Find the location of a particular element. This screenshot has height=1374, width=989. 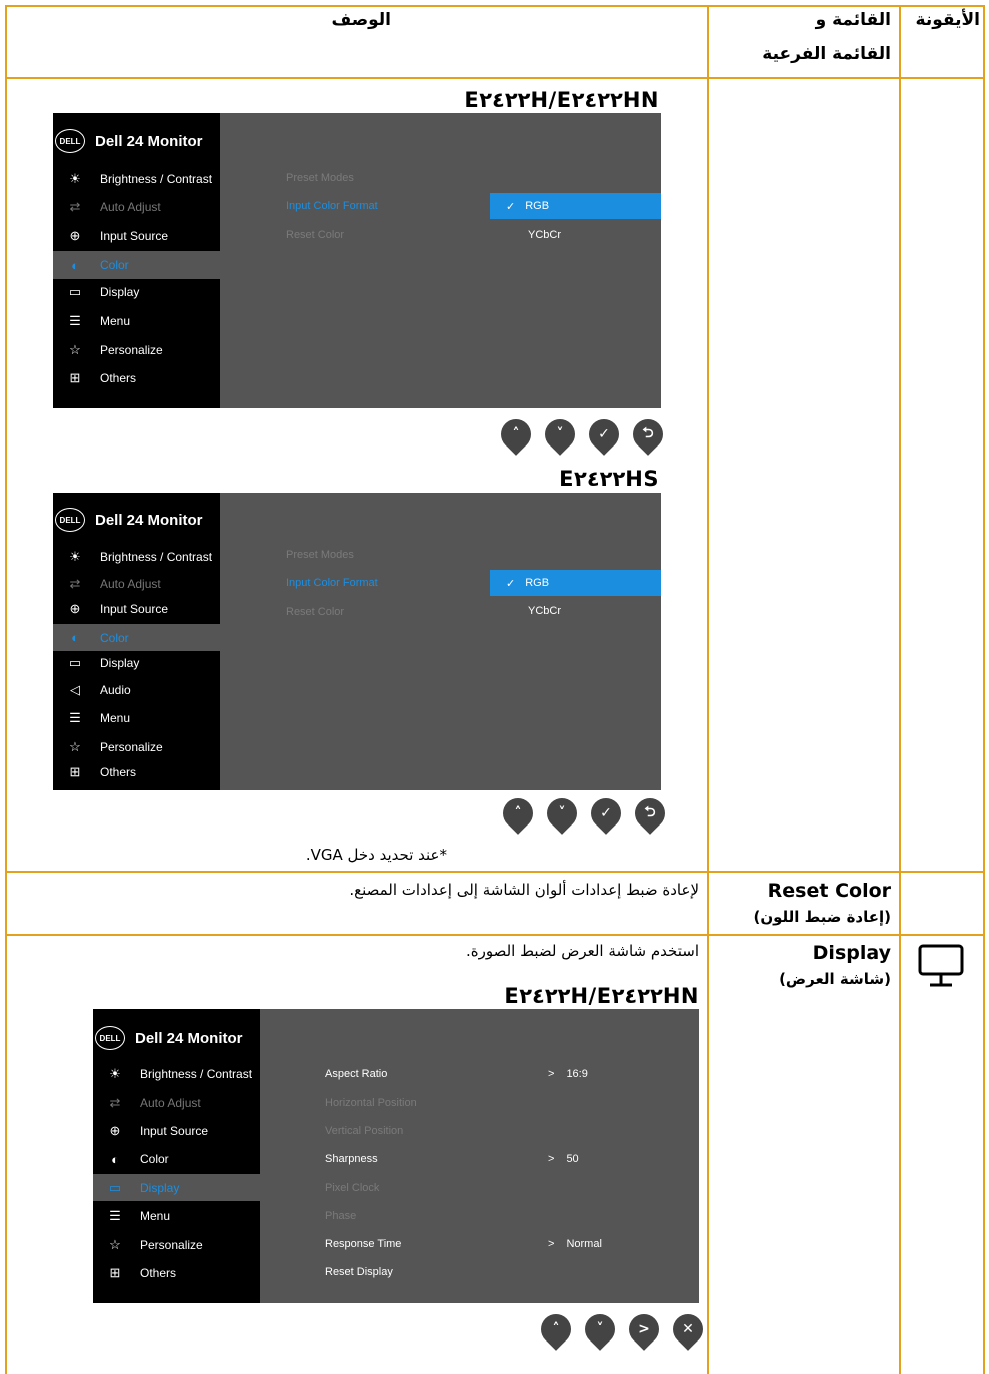

osd-value-sharpness: >50 is located at coordinates (563, 1159).